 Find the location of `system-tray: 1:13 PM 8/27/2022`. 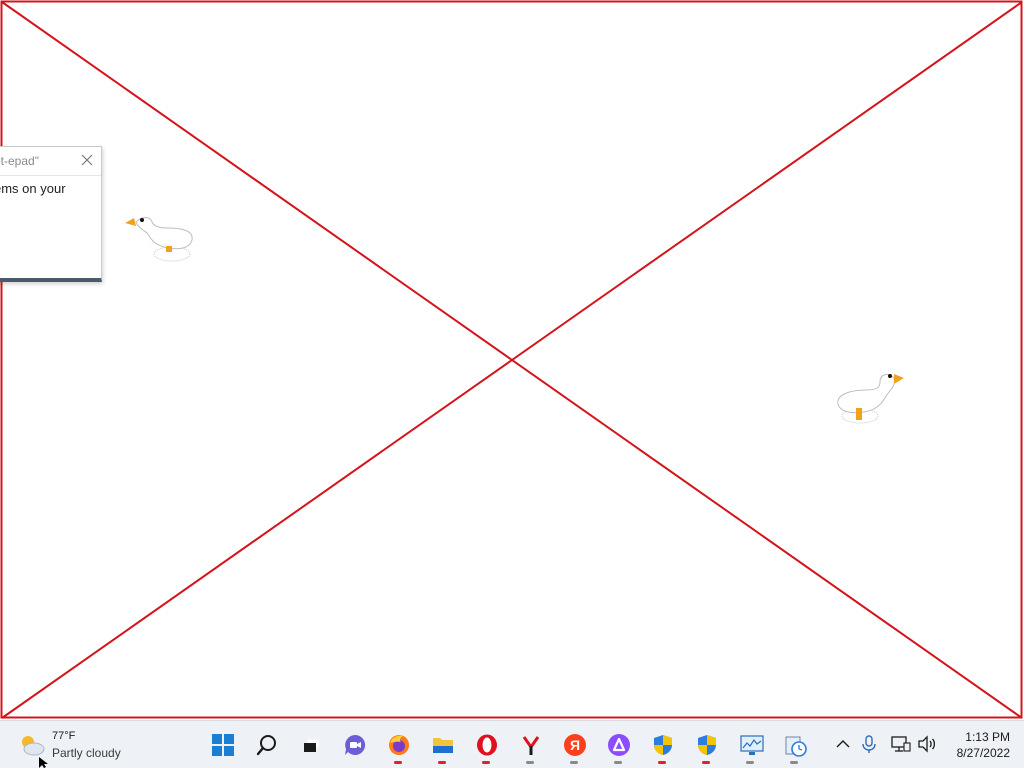

system-tray: 1:13 PM 8/27/2022 is located at coordinates (927, 745).